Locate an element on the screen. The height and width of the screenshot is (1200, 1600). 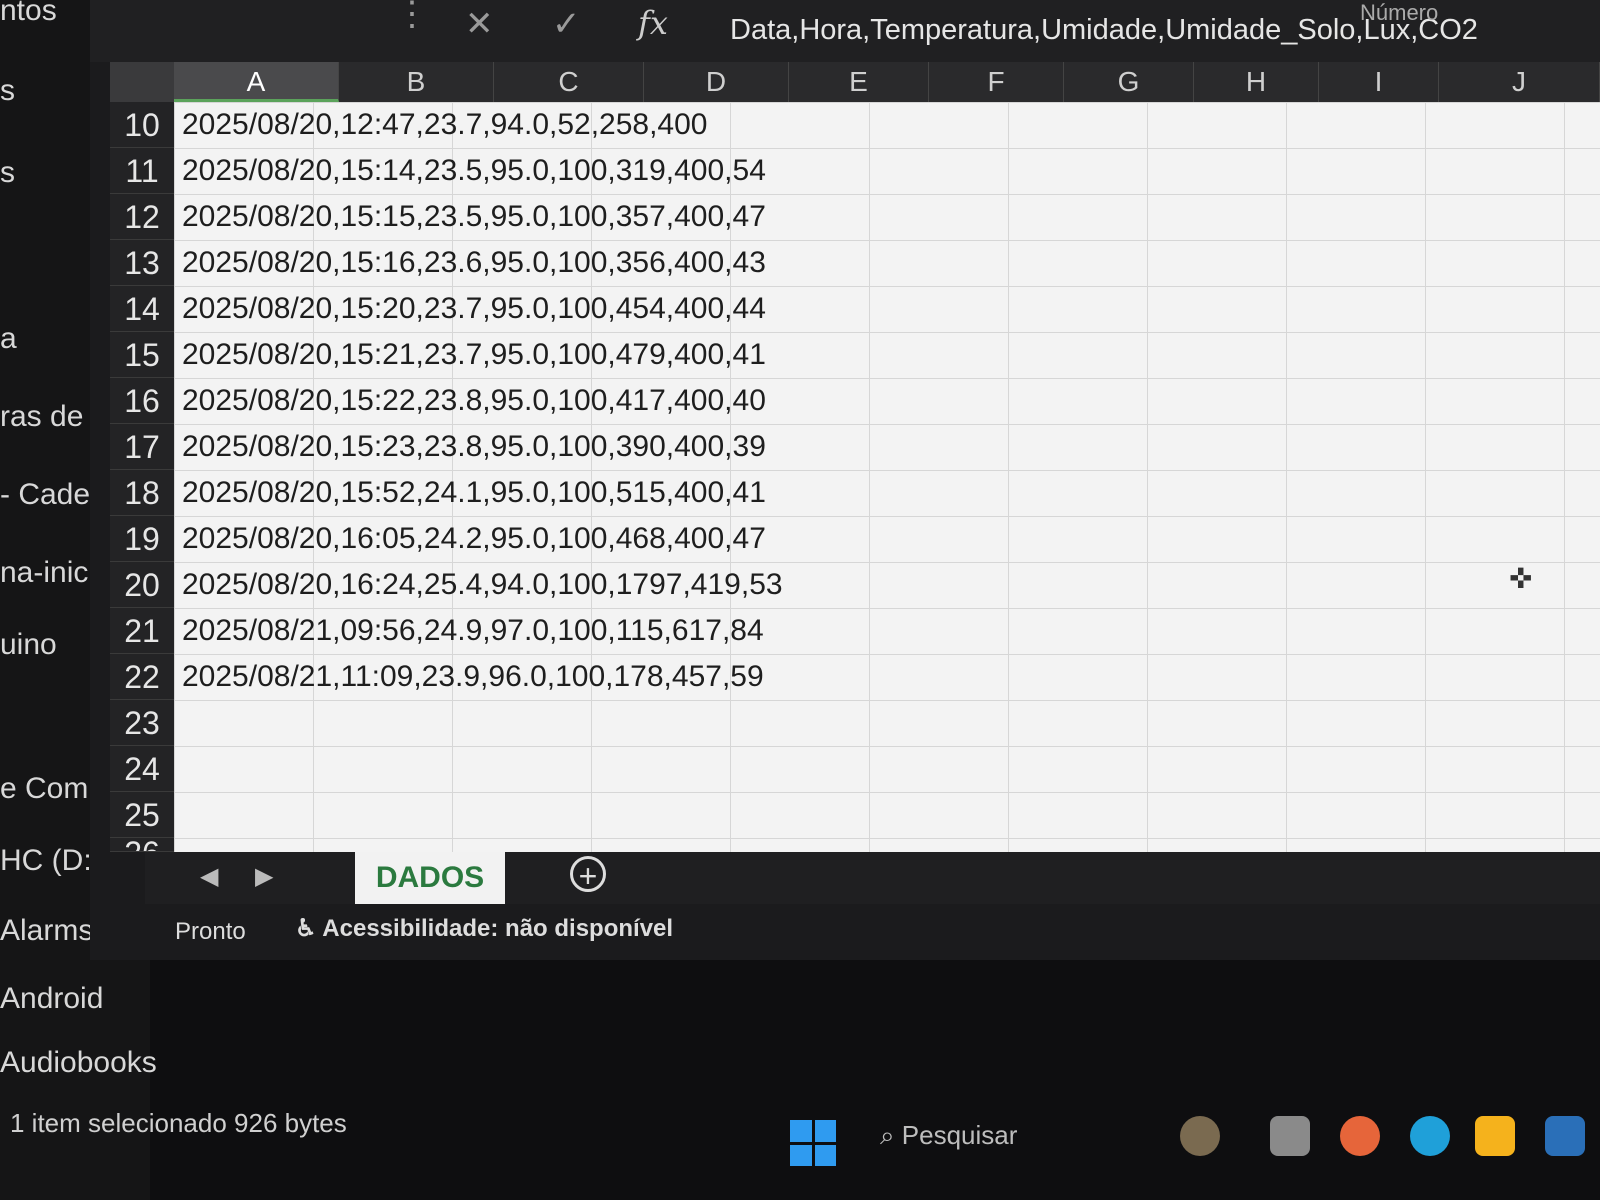
column-header-i: I is located at coordinates (1379, 82).